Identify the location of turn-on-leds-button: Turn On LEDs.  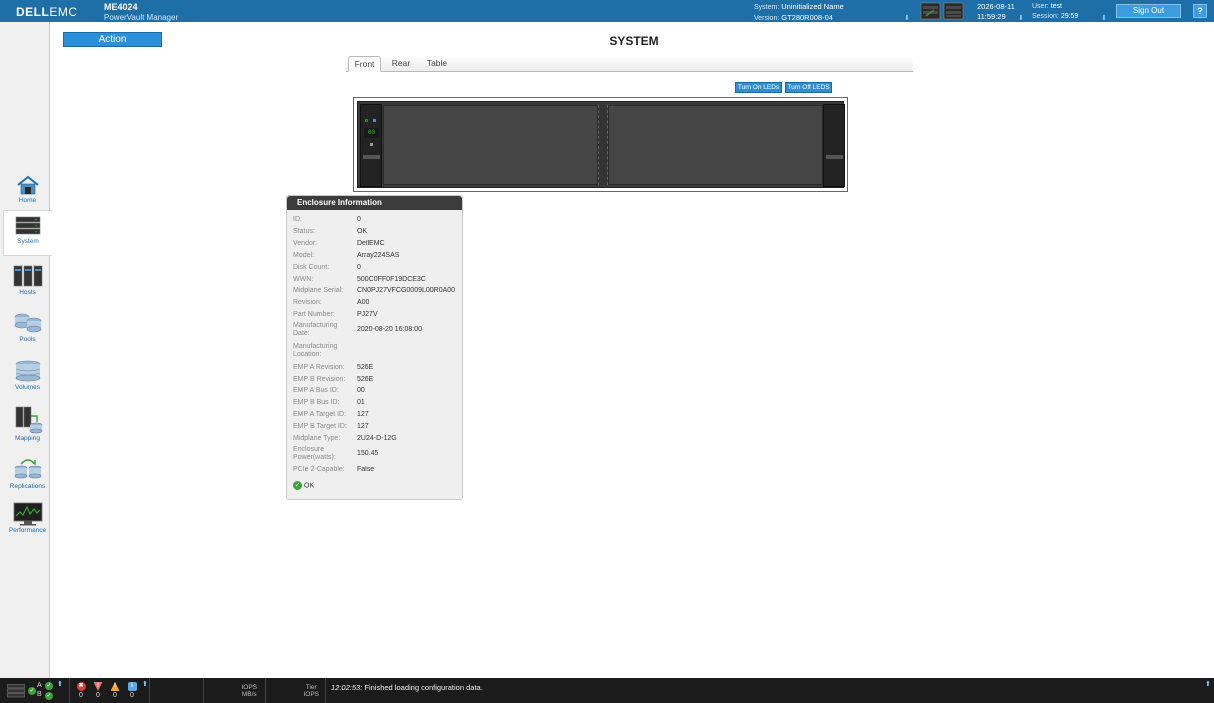
(758, 87).